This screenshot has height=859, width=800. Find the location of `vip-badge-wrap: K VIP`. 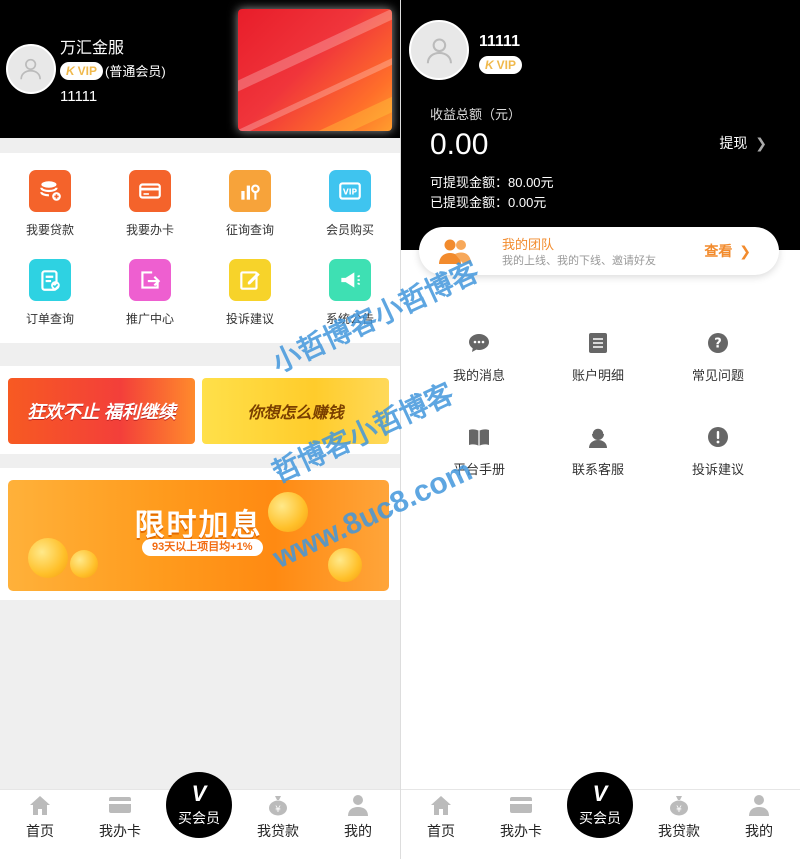

vip-badge-wrap: K VIP is located at coordinates (501, 65).